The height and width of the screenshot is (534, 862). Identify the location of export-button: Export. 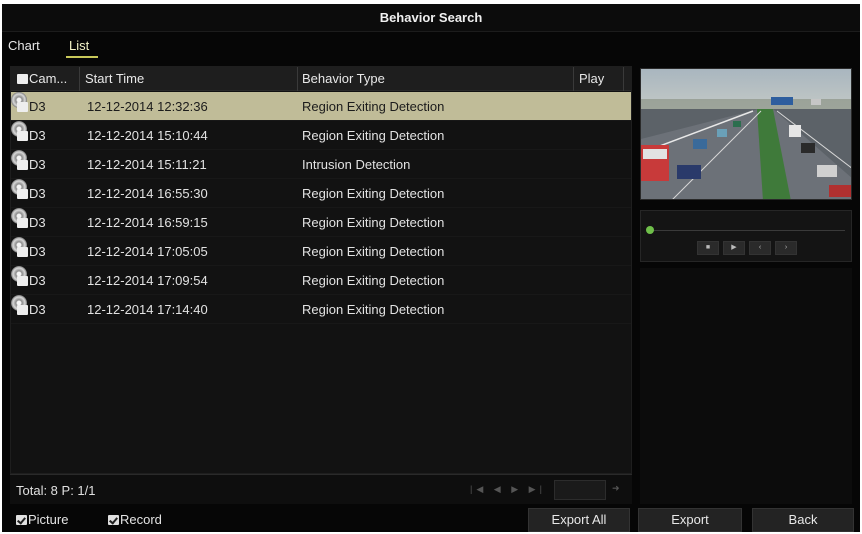
(690, 520).